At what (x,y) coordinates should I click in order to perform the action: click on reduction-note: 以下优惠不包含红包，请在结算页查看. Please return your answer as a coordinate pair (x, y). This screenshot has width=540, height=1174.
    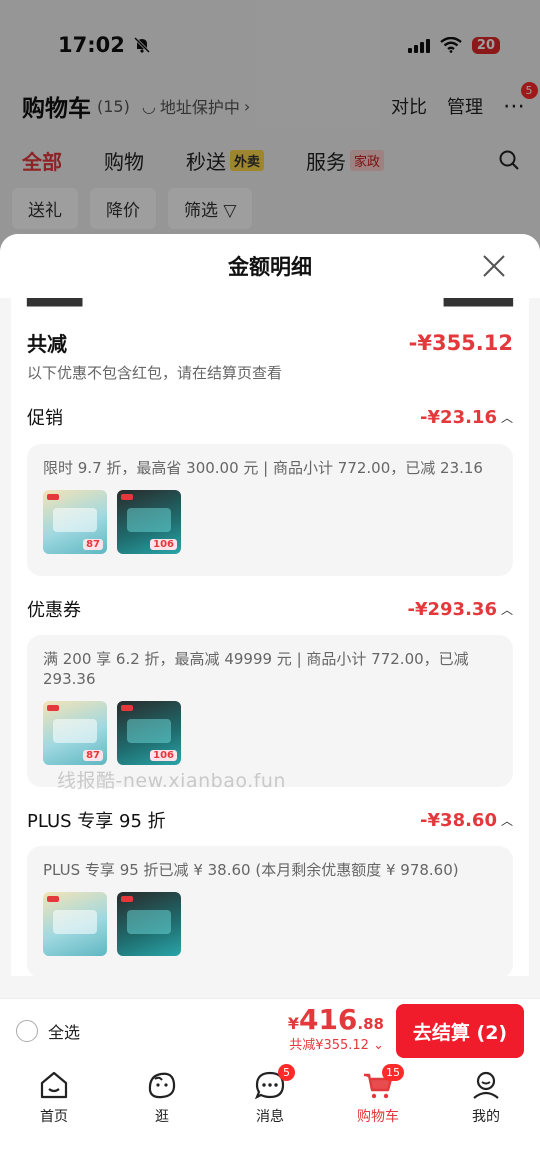
    Looking at the image, I should click on (155, 373).